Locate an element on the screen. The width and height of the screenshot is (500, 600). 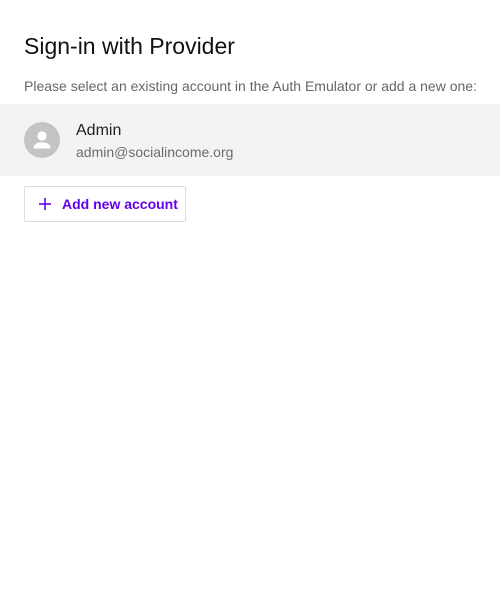
account-list: Admin admin@socialincome.org is located at coordinates (250, 140).